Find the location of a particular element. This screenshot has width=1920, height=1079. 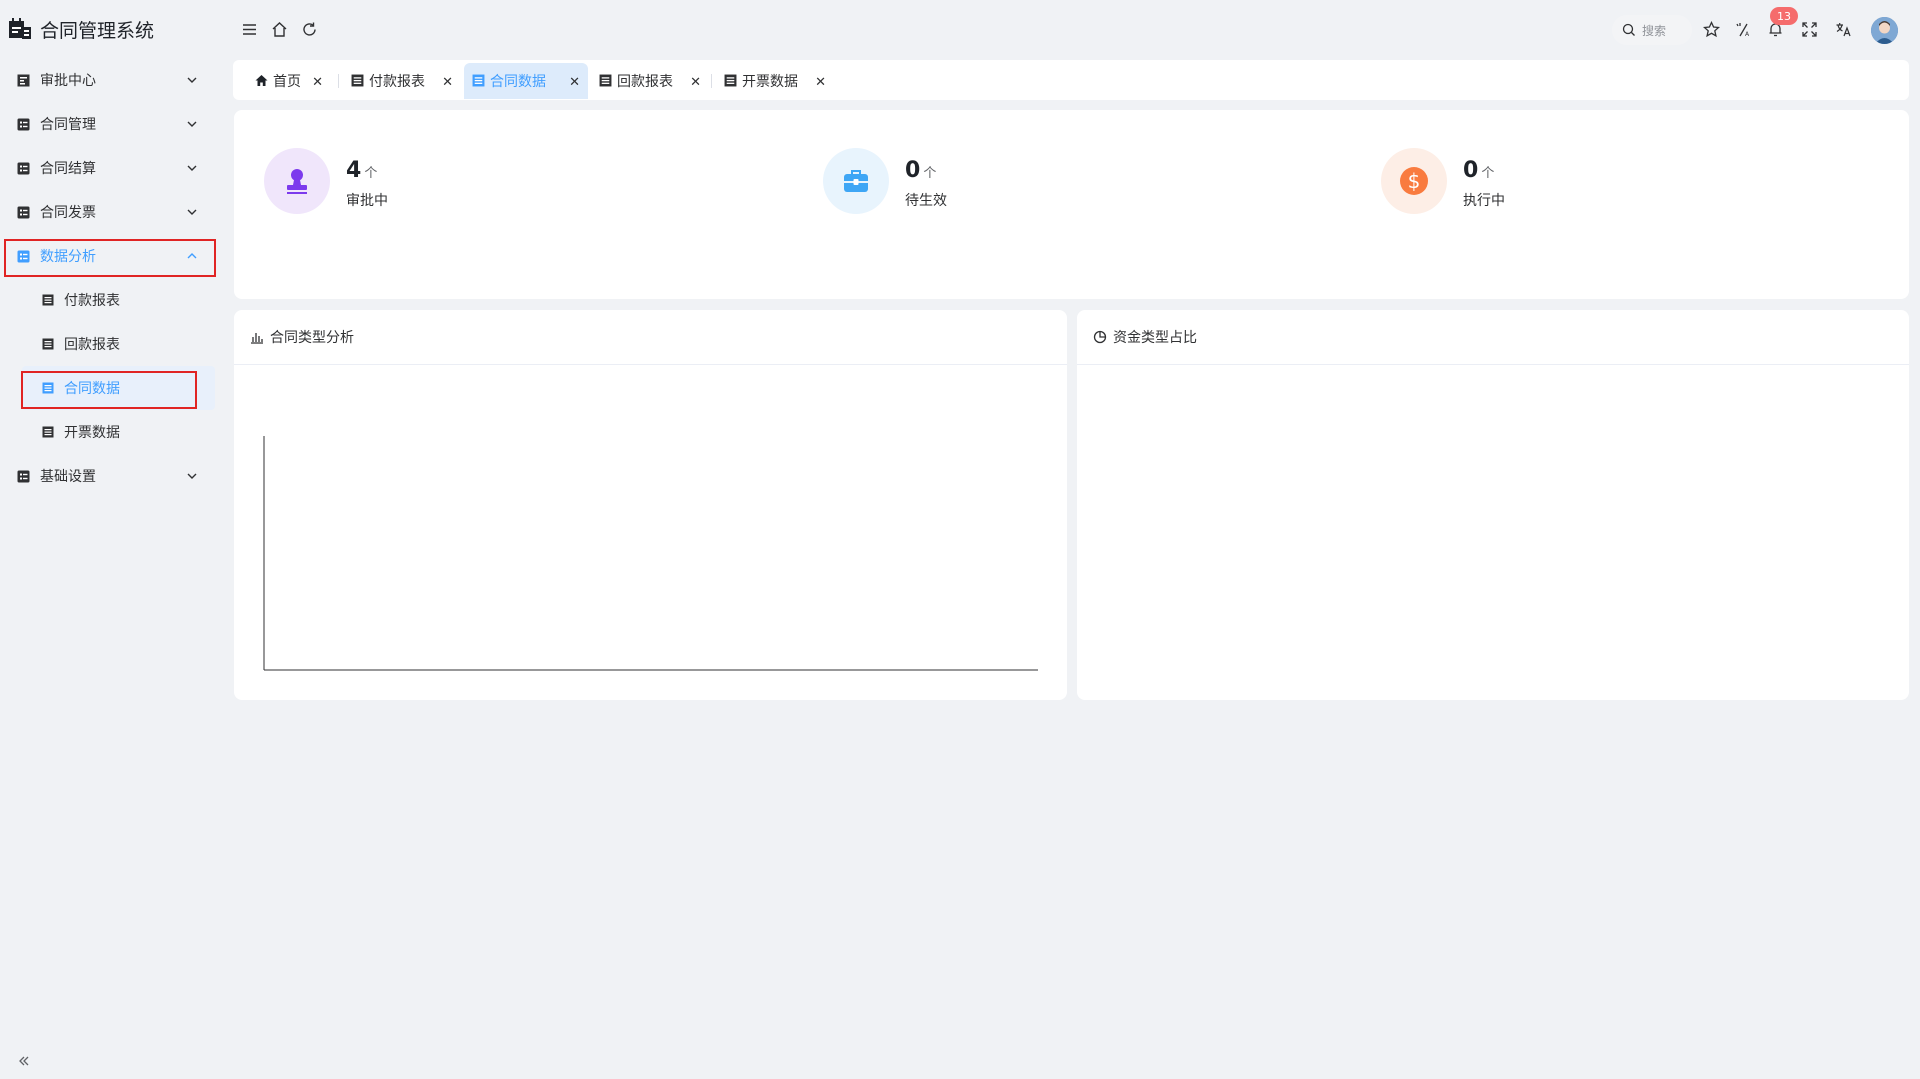

collapse-sidebar-icon is located at coordinates (24, 1061).